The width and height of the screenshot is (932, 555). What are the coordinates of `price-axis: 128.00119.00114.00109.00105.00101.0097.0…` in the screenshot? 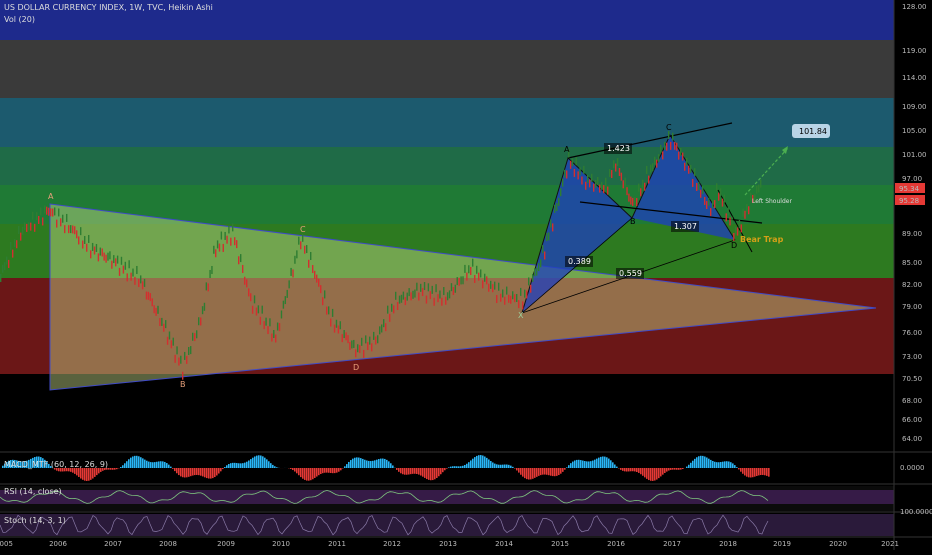 It's located at (914, 223).